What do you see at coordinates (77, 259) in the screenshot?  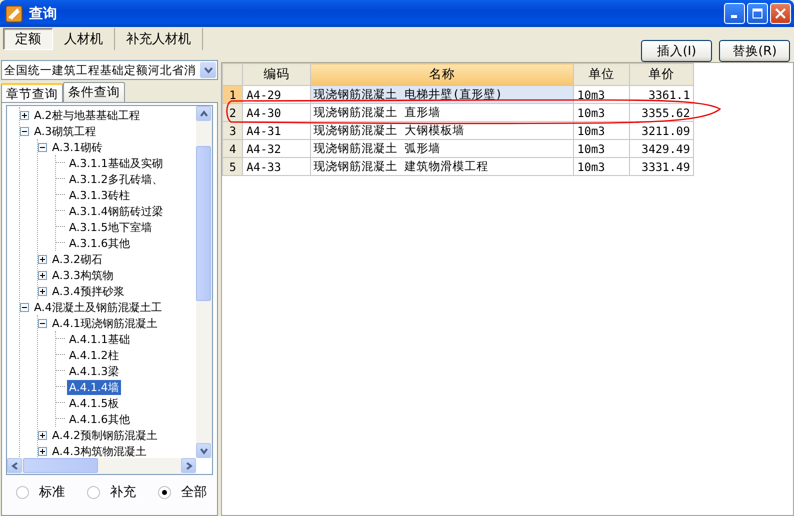 I see `tree-item: A.3.2砌石` at bounding box center [77, 259].